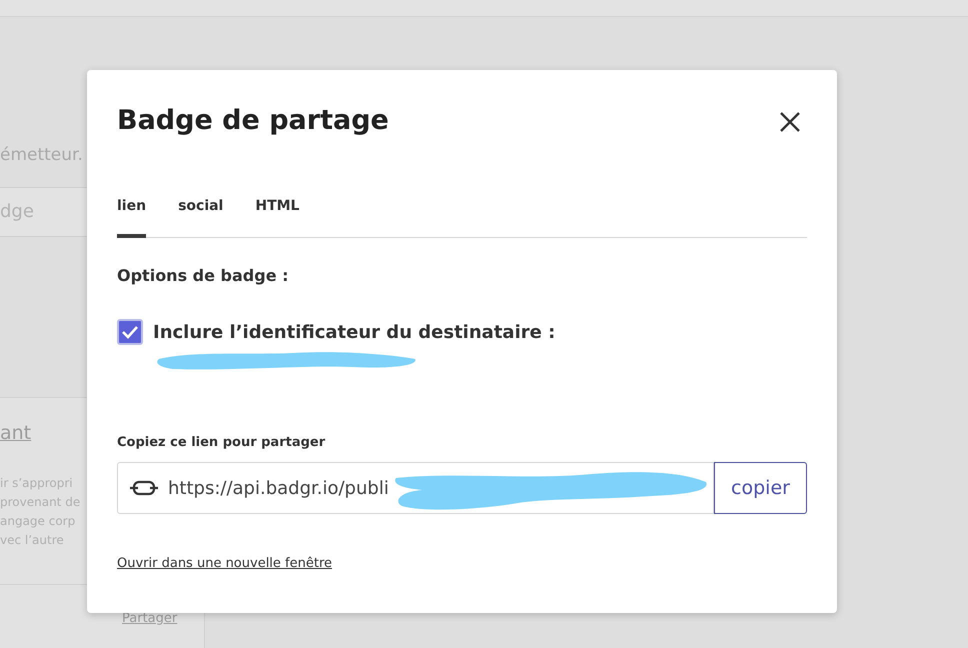 Image resolution: width=968 pixels, height=648 pixels. What do you see at coordinates (354, 332) in the screenshot?
I see `checkbox-label: Inclure l’identificateur du destinataire :` at bounding box center [354, 332].